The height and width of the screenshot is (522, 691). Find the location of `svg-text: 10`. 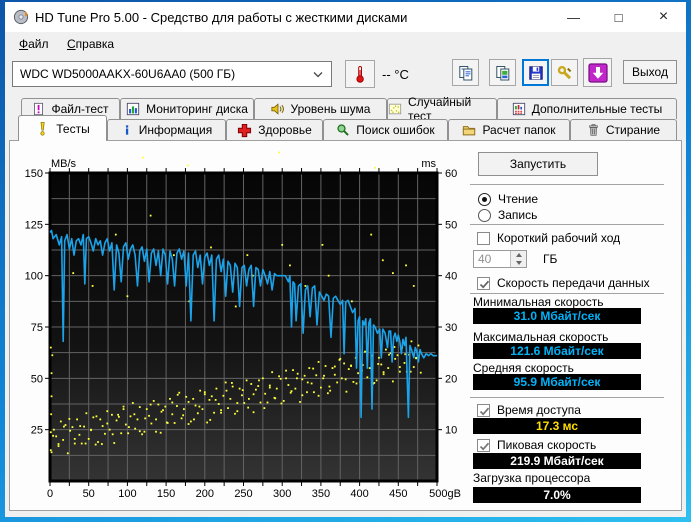

svg-text: 10 is located at coordinates (451, 431).